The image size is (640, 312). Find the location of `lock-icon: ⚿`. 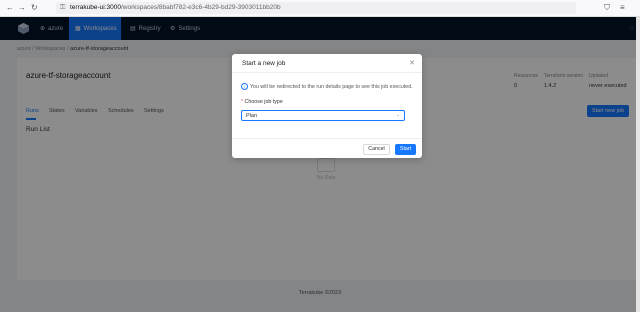

lock-icon: ⚿ is located at coordinates (63, 7).